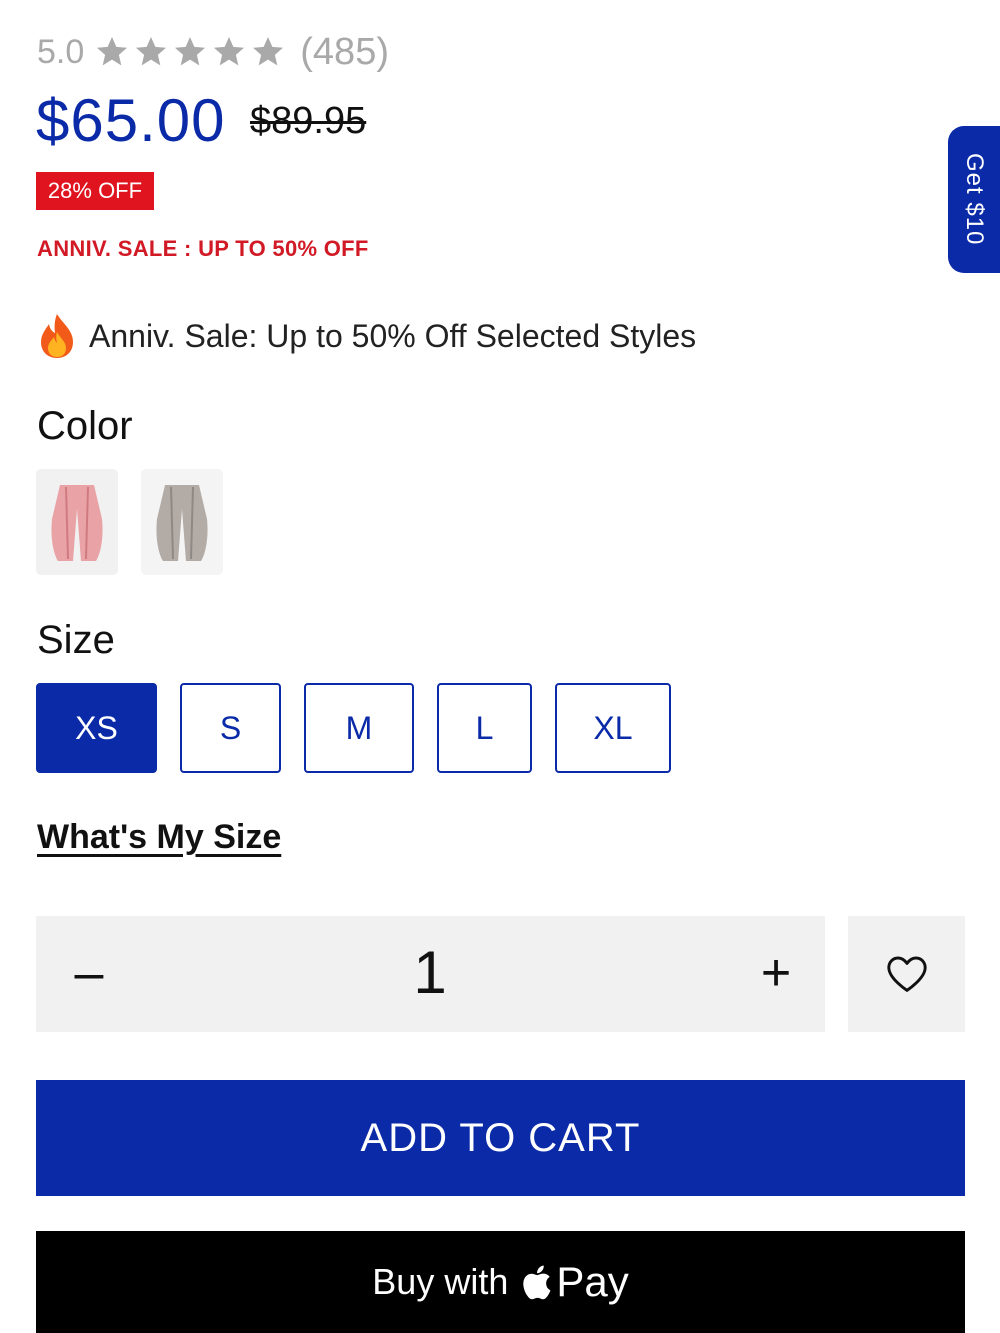 The height and width of the screenshot is (1333, 1000). I want to click on product-thumbnail-pink, so click(77, 523).